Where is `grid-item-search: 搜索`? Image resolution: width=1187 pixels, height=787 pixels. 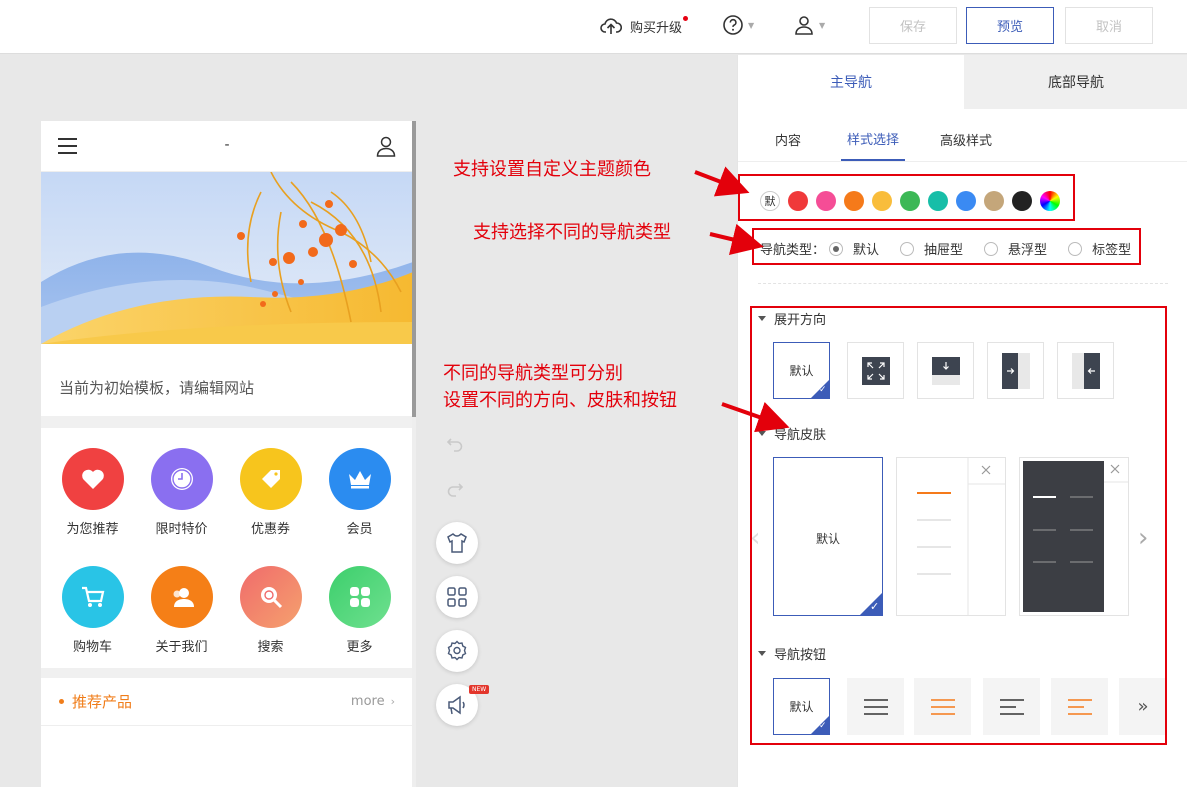 grid-item-search: 搜索 is located at coordinates (270, 617).